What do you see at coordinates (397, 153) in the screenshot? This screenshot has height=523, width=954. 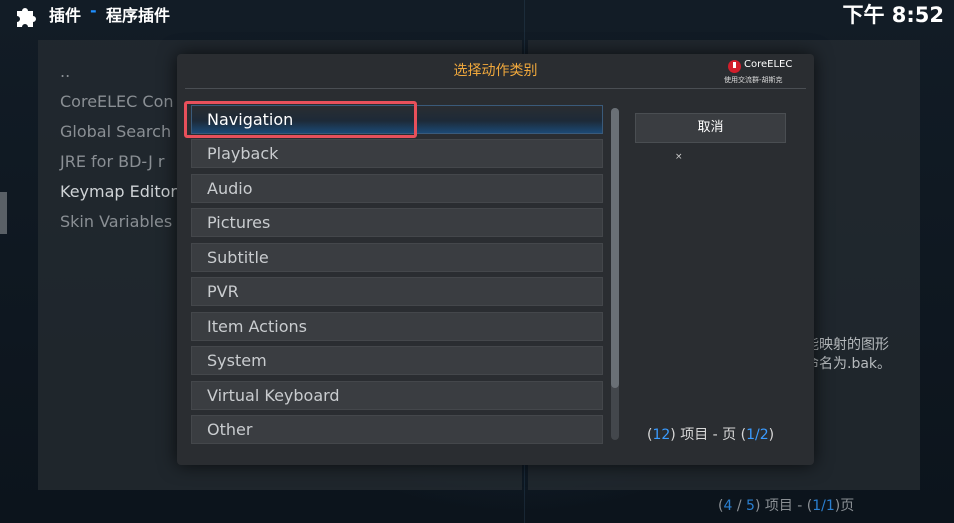 I see `category-item-playback: Playback` at bounding box center [397, 153].